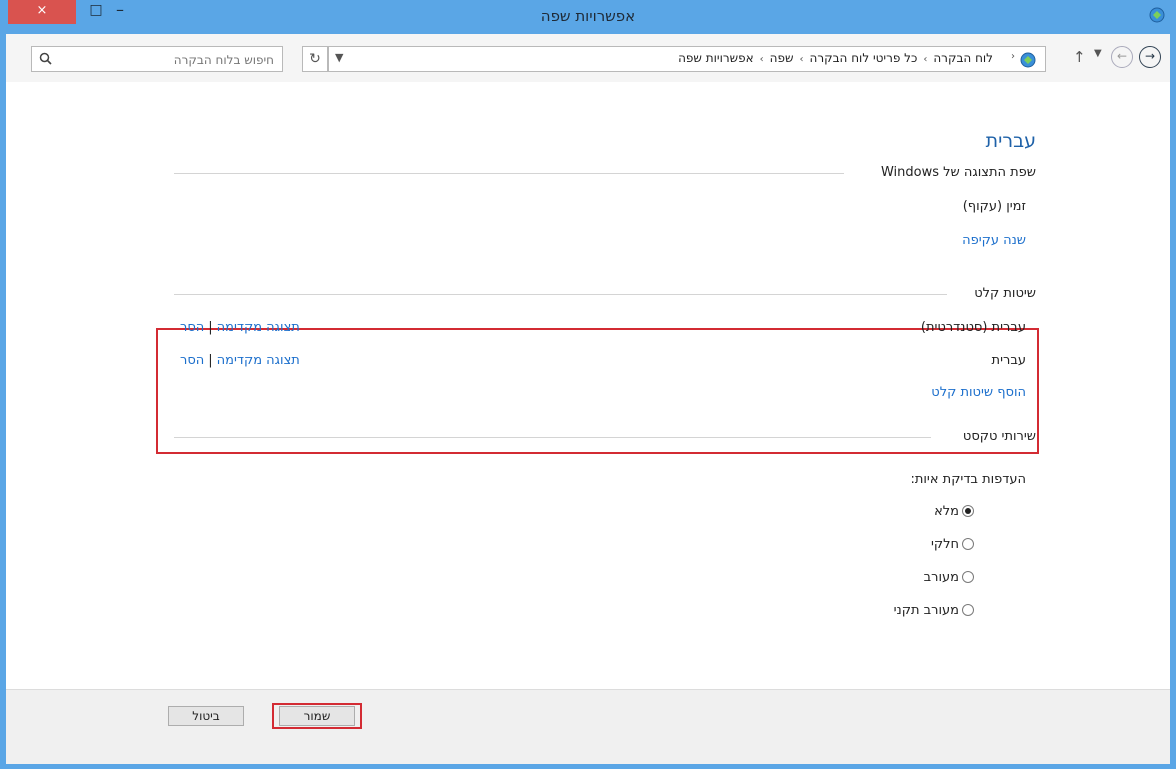  Describe the element at coordinates (1010, 141) in the screenshot. I see `page-title: עברית` at that location.